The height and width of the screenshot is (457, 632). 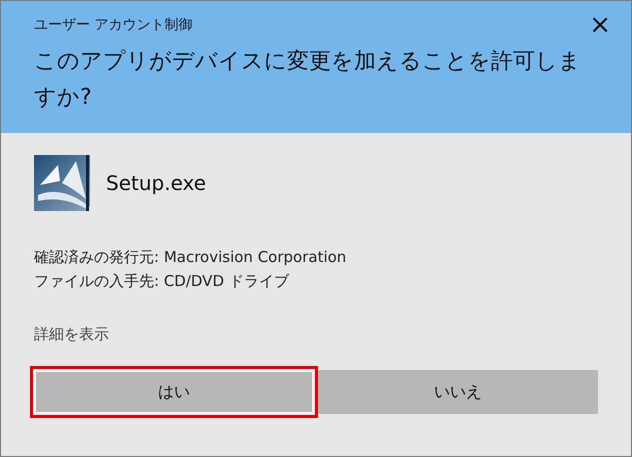 I want to click on detail-text: ファイルの入手先: CD/DVD ドライブ, so click(x=162, y=281).